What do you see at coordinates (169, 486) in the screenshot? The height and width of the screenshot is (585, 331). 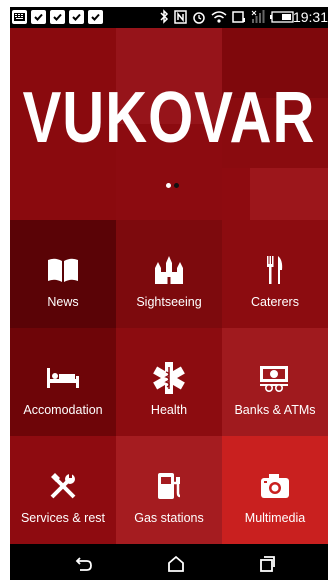 I see `gas-pump-icon` at bounding box center [169, 486].